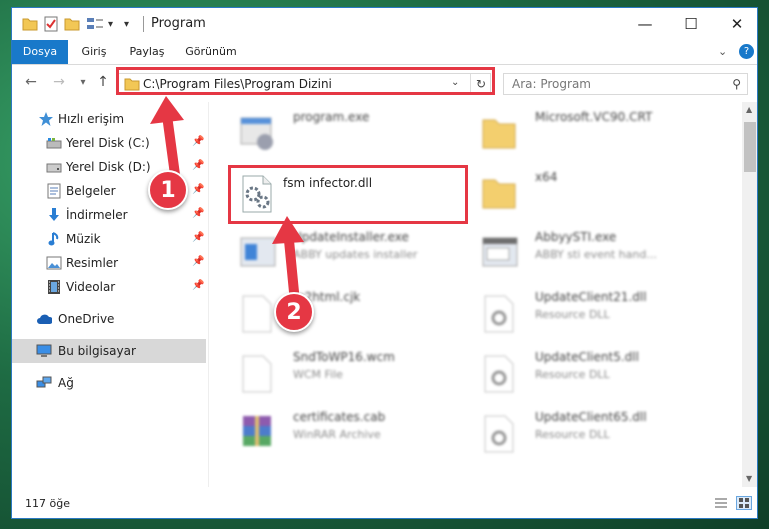  I want to click on step-marker-2: 2, so click(294, 312).